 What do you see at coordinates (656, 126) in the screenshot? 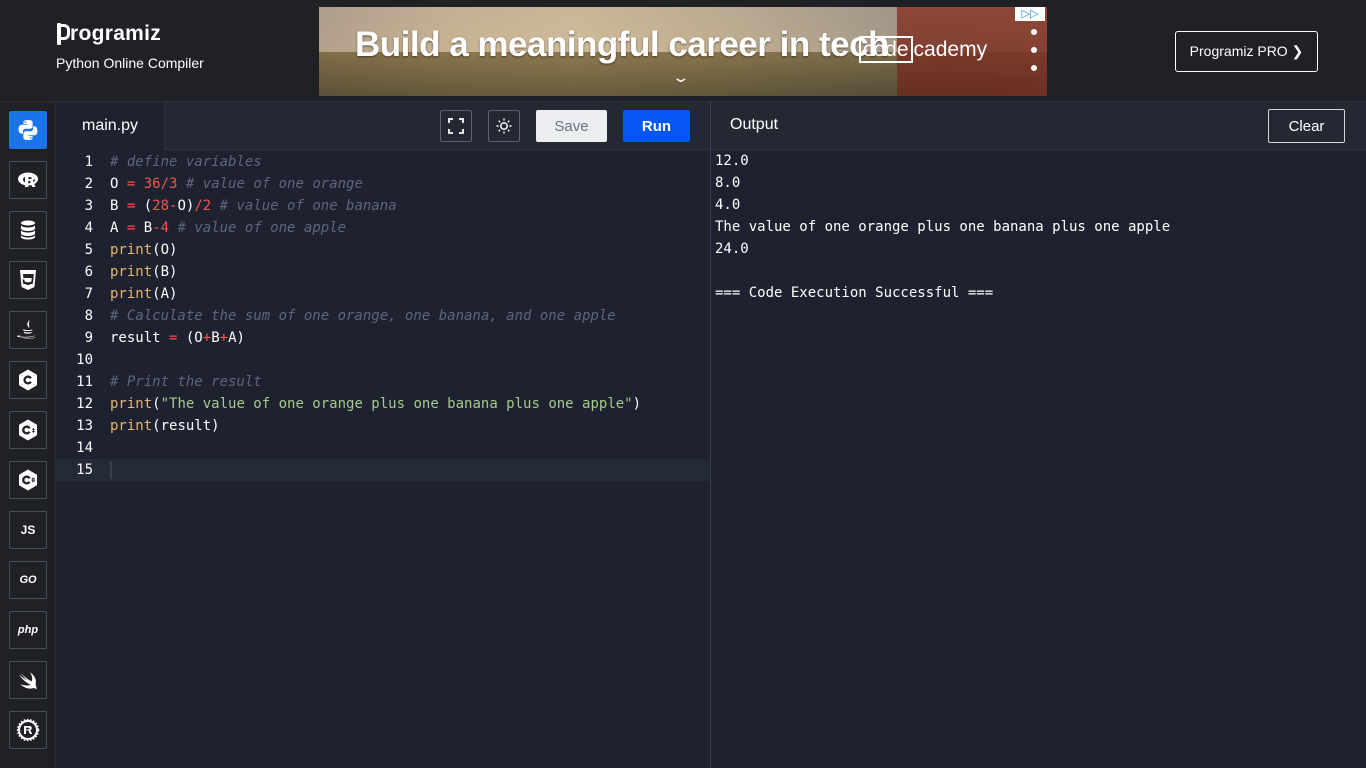
I see `run-button: Run` at bounding box center [656, 126].